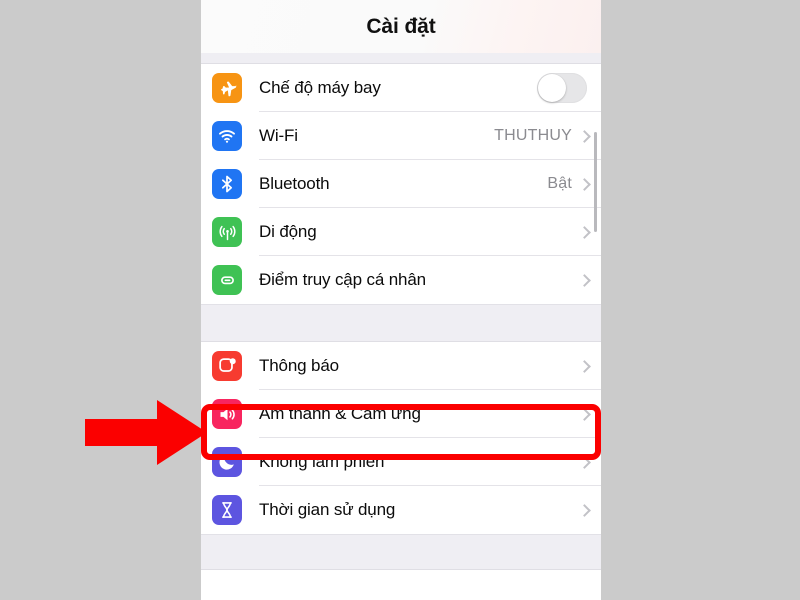  Describe the element at coordinates (227, 88) in the screenshot. I see `airplane-icon` at that location.